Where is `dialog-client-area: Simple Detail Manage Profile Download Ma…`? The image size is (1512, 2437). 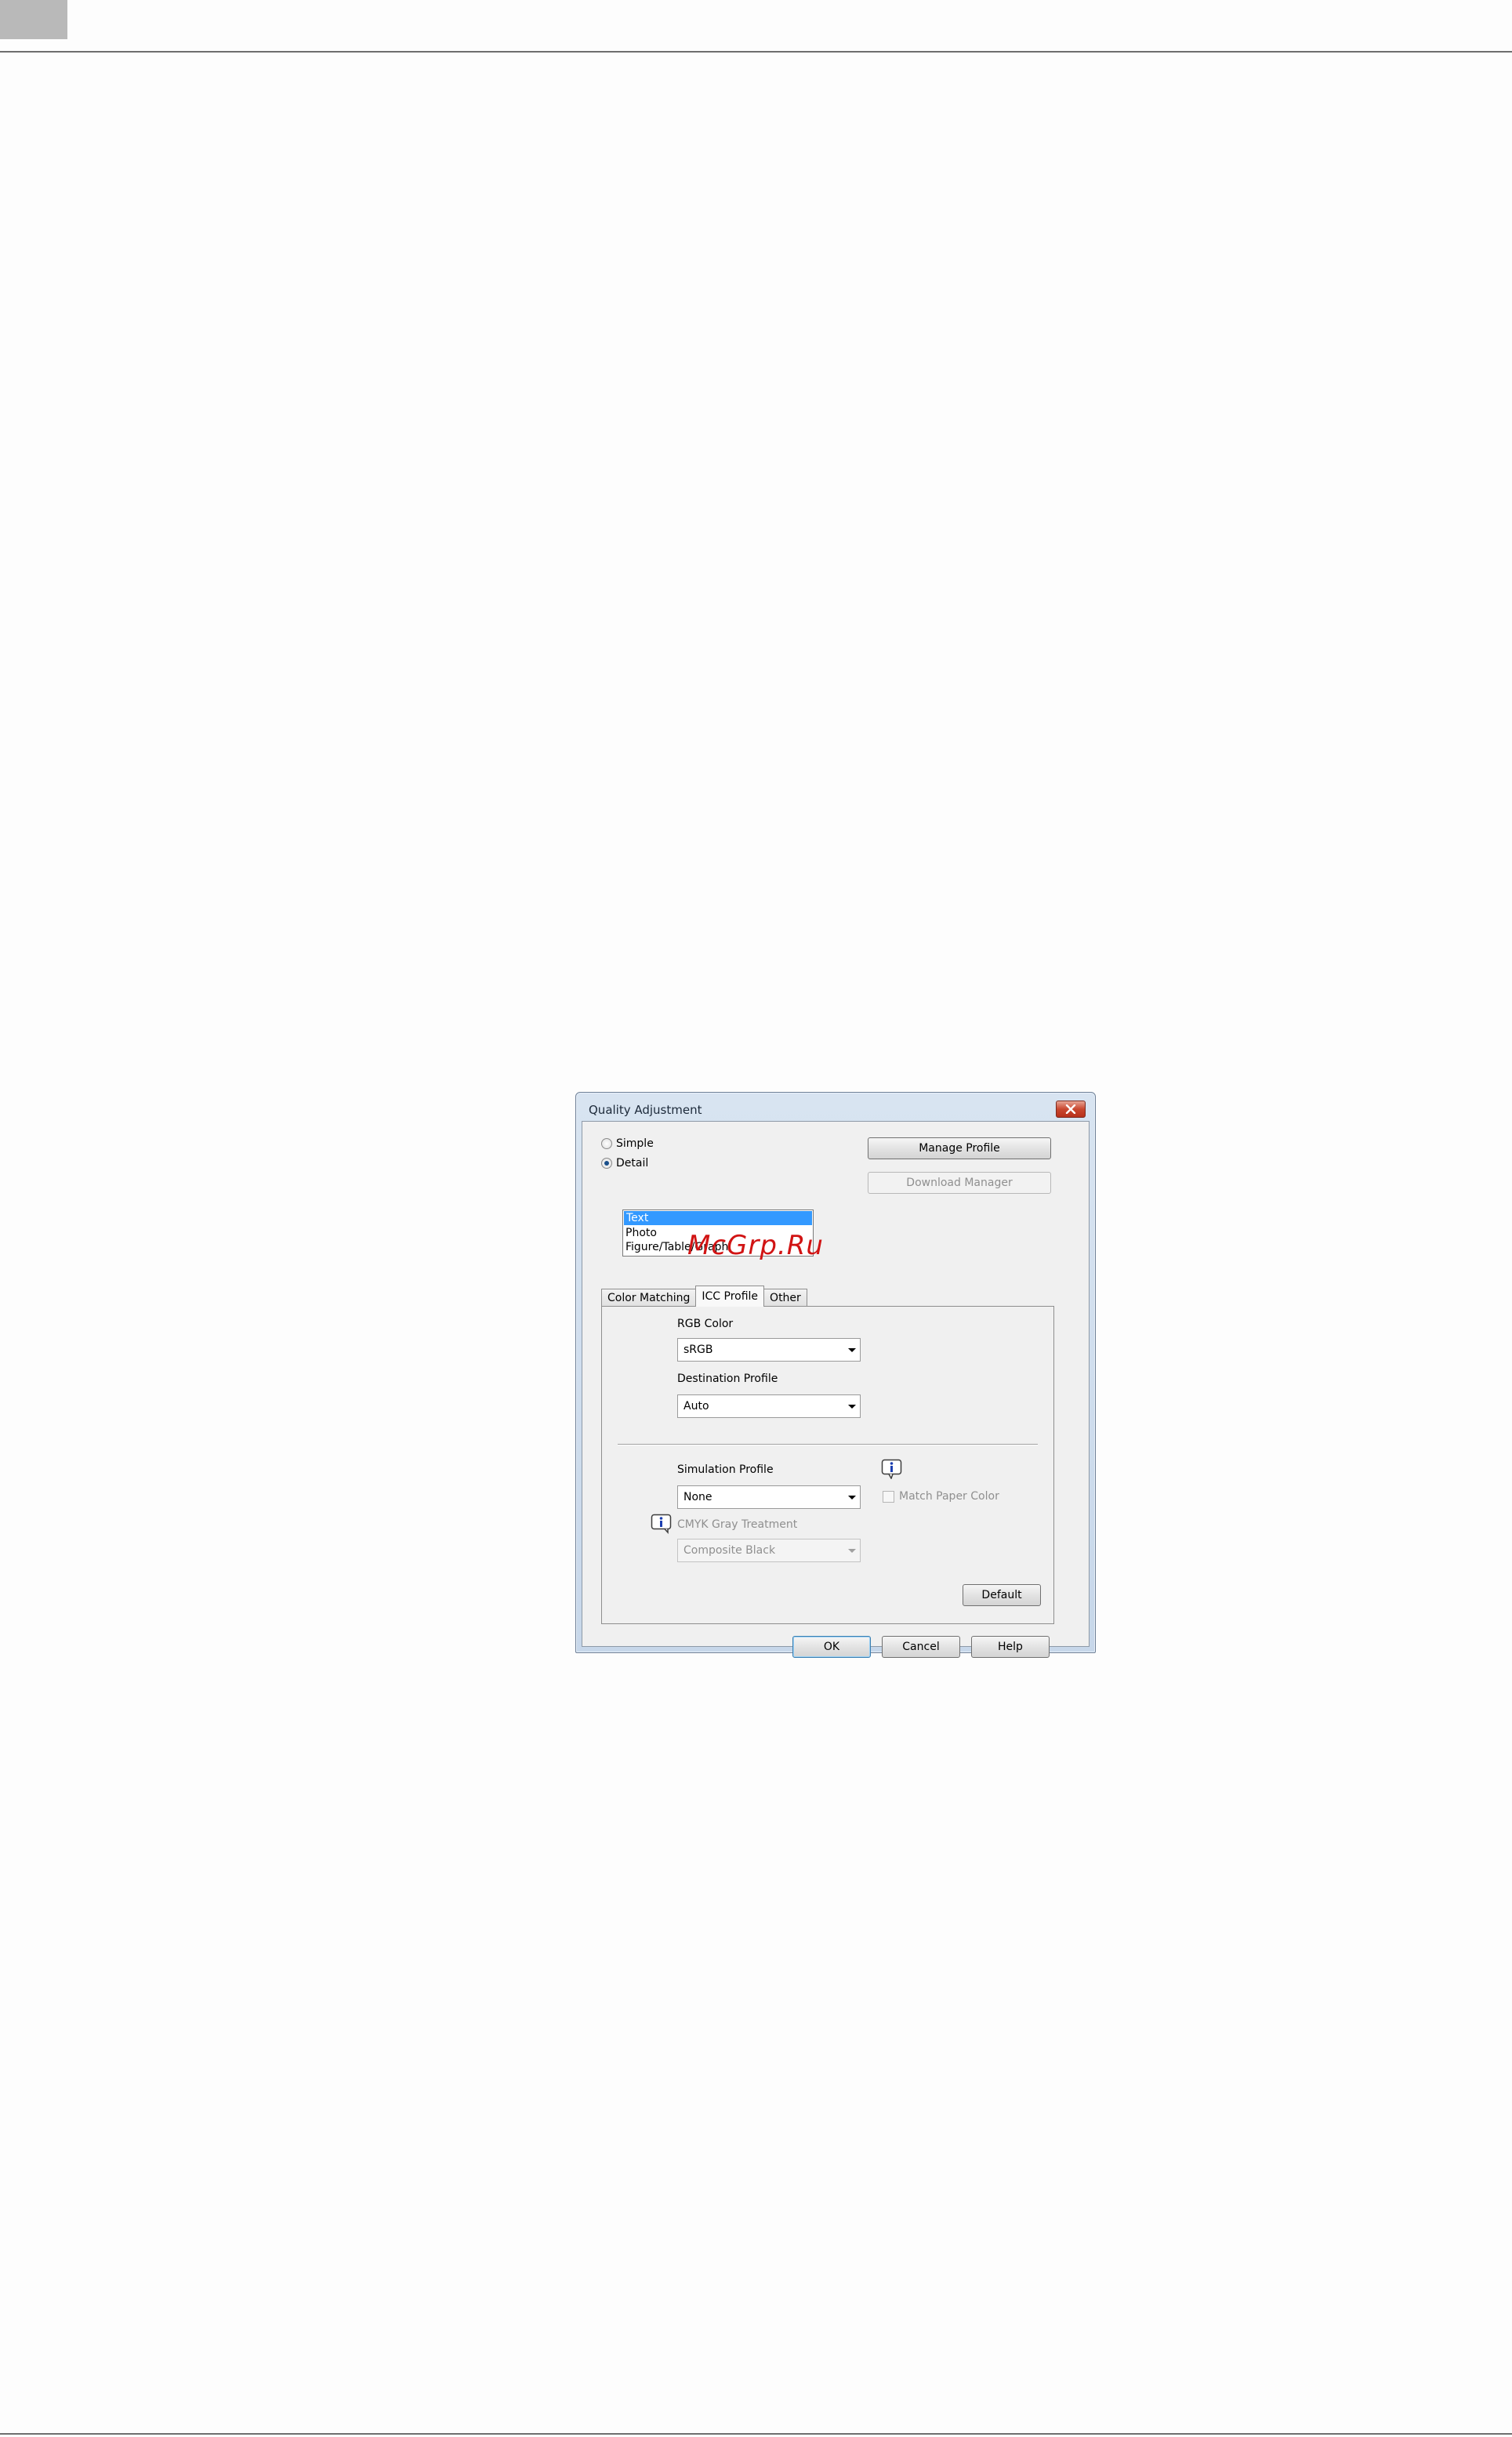
dialog-client-area: Simple Detail Manage Profile Download Ma… is located at coordinates (836, 1389).